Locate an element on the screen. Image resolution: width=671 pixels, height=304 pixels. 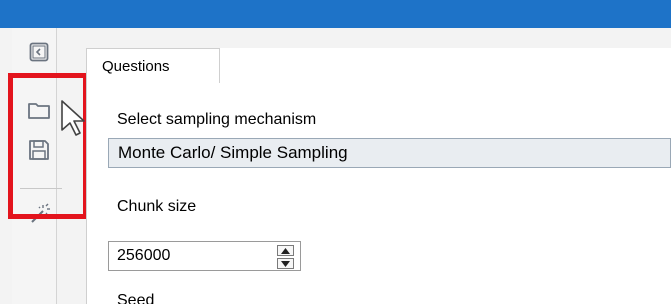
seed-label: Seed is located at coordinates (136, 298).